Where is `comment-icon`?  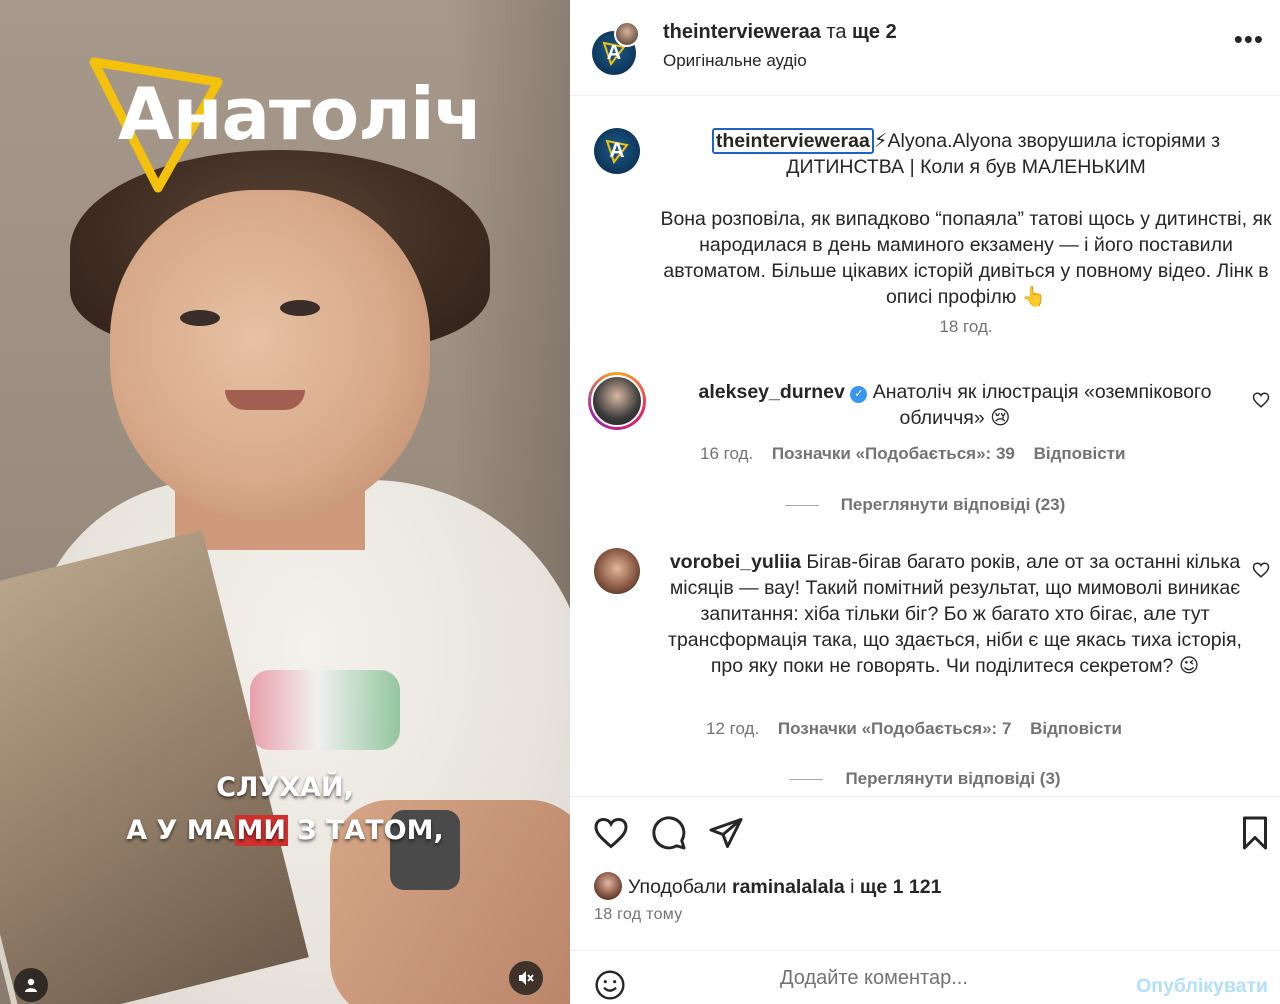
comment-icon is located at coordinates (669, 833).